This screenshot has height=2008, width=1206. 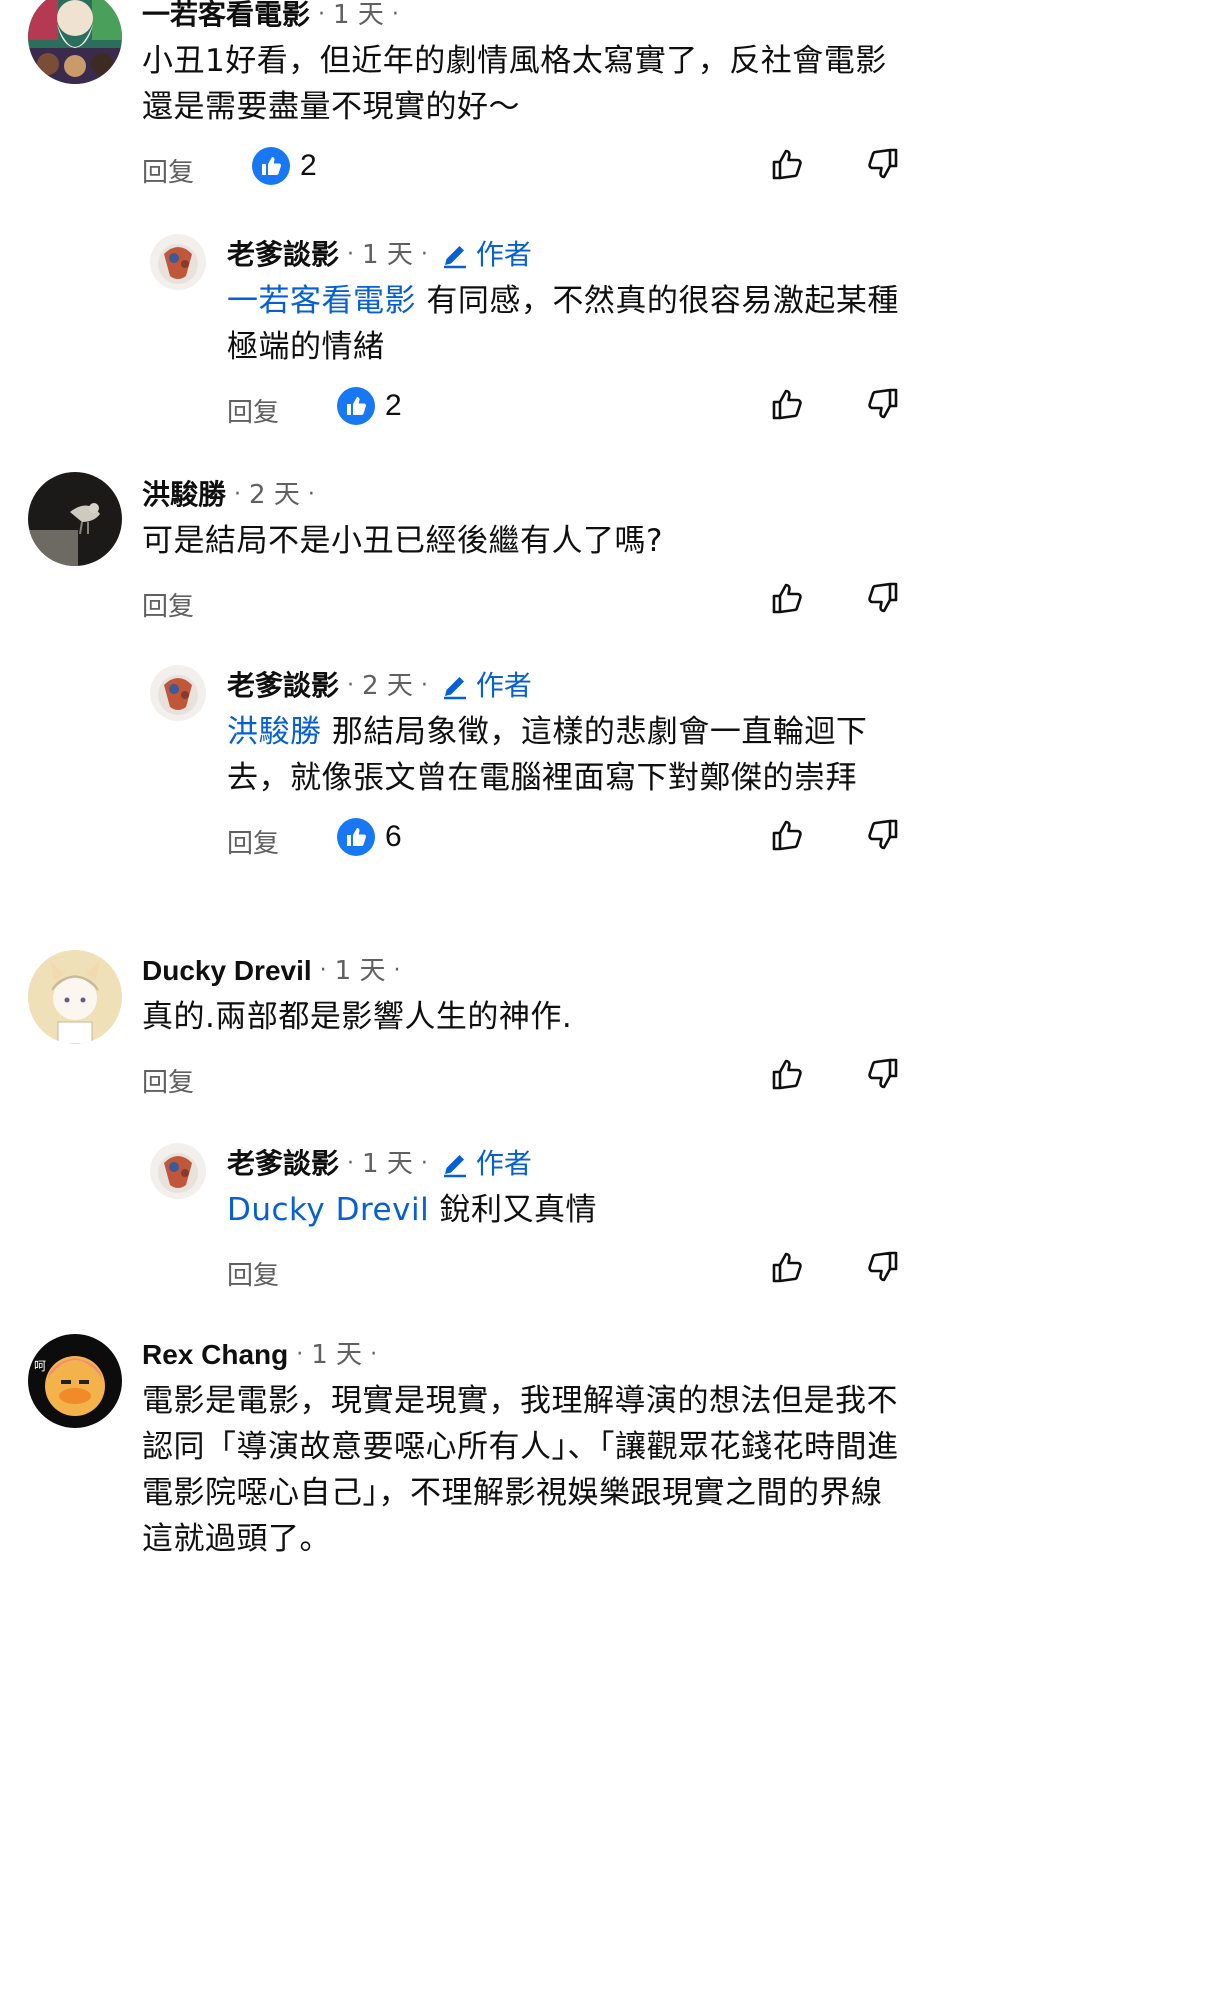 What do you see at coordinates (226, 18) in the screenshot?
I see `author-name: 一若客看電影` at bounding box center [226, 18].